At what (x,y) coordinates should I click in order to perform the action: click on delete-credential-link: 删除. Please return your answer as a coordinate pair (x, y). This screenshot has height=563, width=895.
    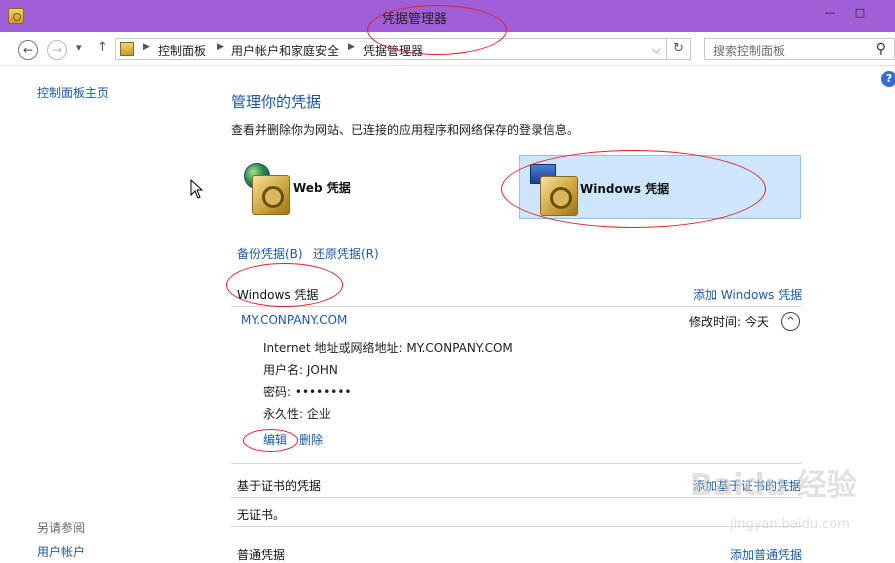
    Looking at the image, I should click on (311, 439).